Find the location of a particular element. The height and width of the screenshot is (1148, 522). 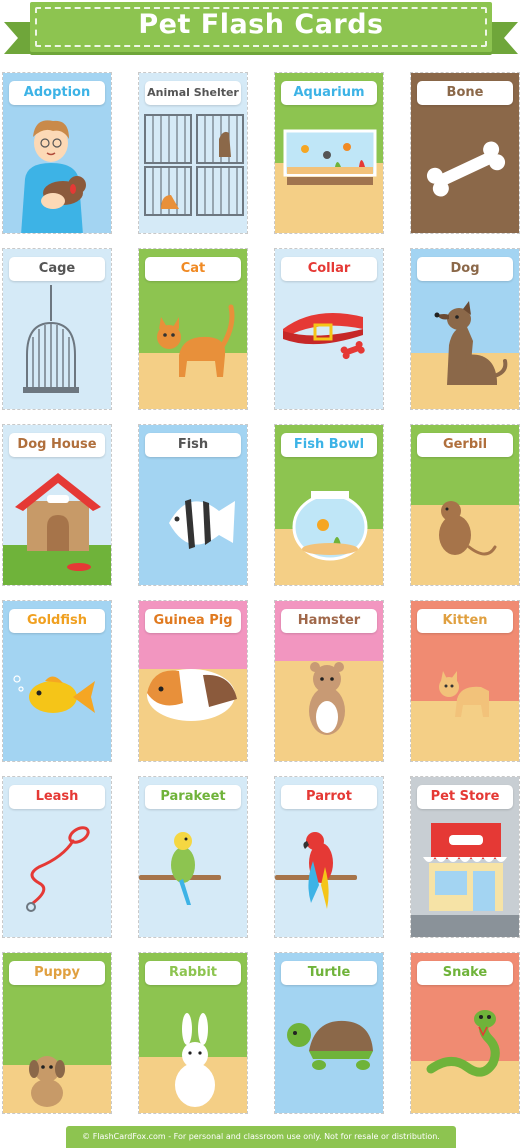

card-bone: Bone is located at coordinates (465, 153).